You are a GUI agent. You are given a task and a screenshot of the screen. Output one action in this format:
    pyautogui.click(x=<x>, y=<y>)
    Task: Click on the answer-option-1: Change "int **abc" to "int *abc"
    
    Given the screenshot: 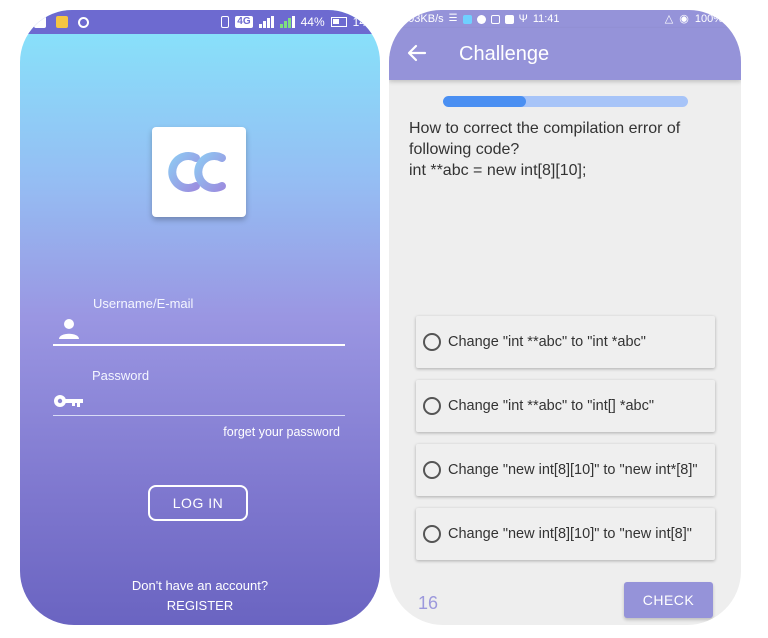 What is the action you would take?
    pyautogui.click(x=565, y=342)
    